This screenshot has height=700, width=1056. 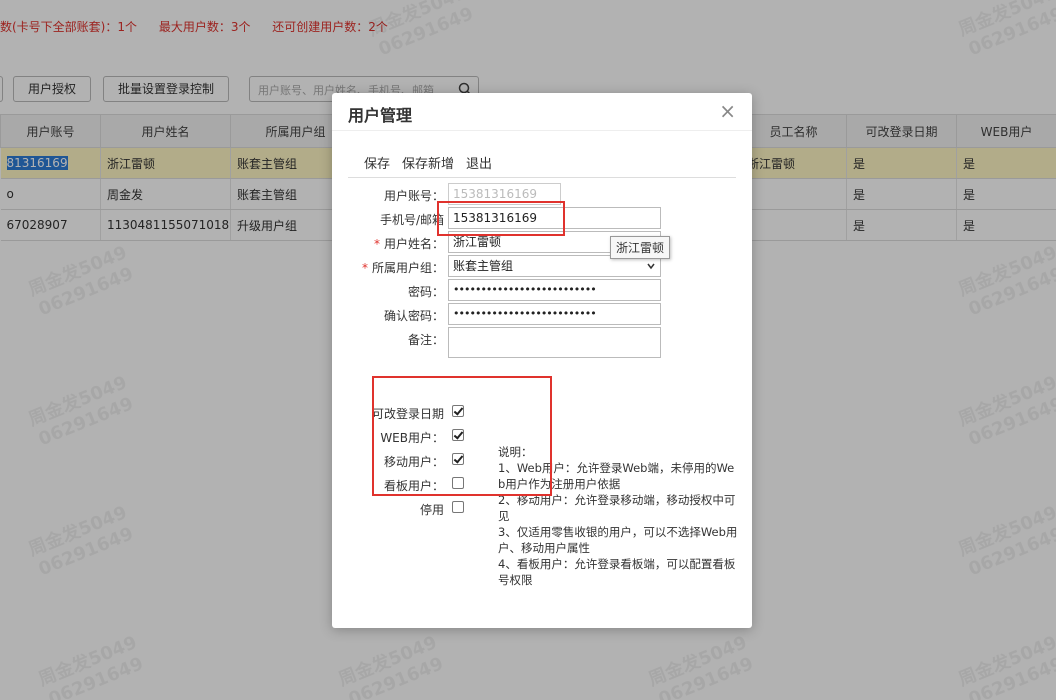 I want to click on board-user-checkbox, so click(x=458, y=483).